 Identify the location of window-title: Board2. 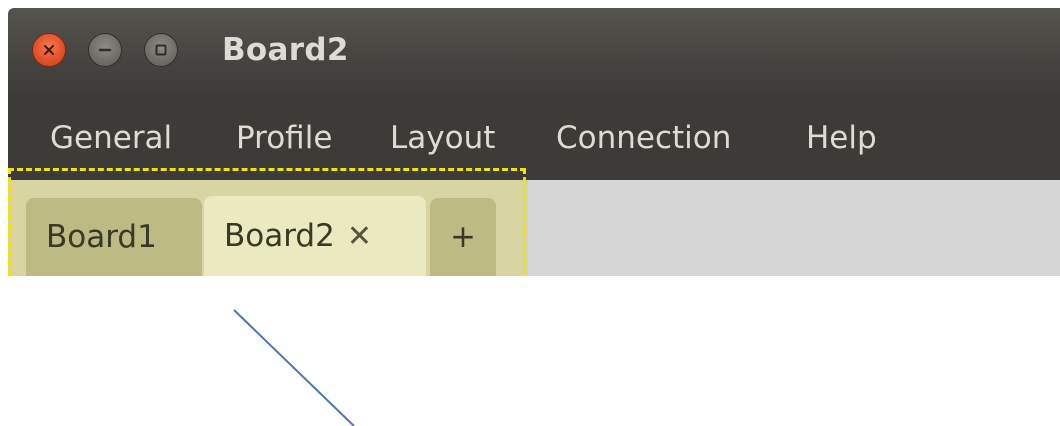
(285, 50).